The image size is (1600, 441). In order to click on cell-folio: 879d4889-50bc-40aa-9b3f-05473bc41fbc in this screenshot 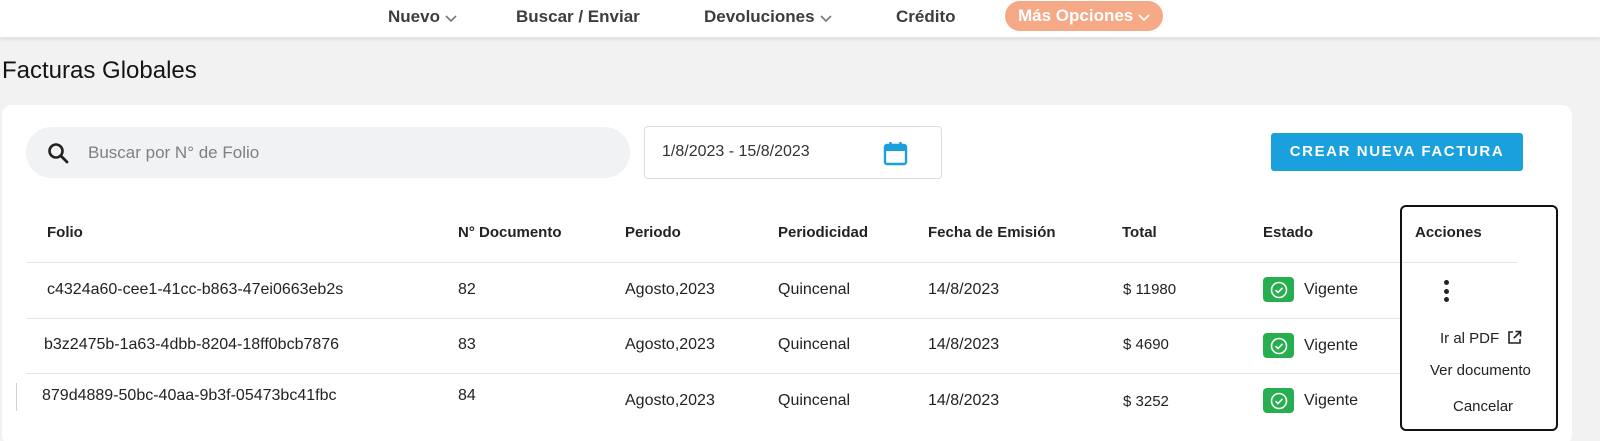, I will do `click(189, 395)`.